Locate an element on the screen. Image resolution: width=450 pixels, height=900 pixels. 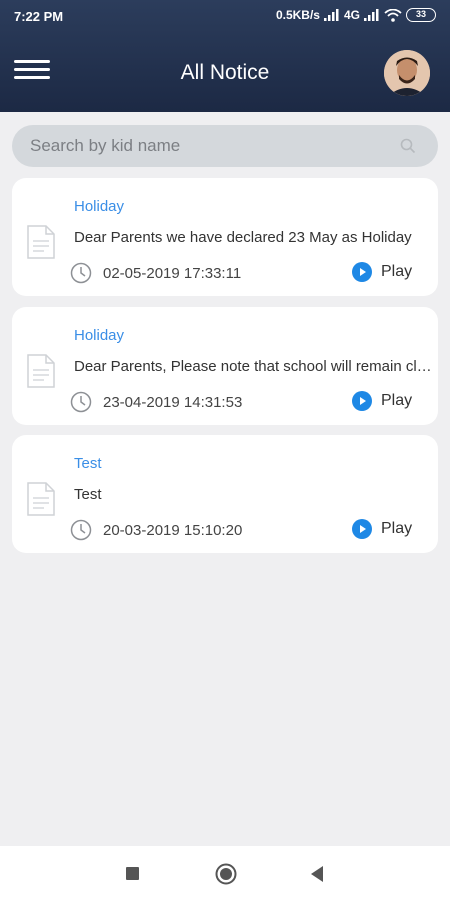
search-bar is located at coordinates (225, 146).